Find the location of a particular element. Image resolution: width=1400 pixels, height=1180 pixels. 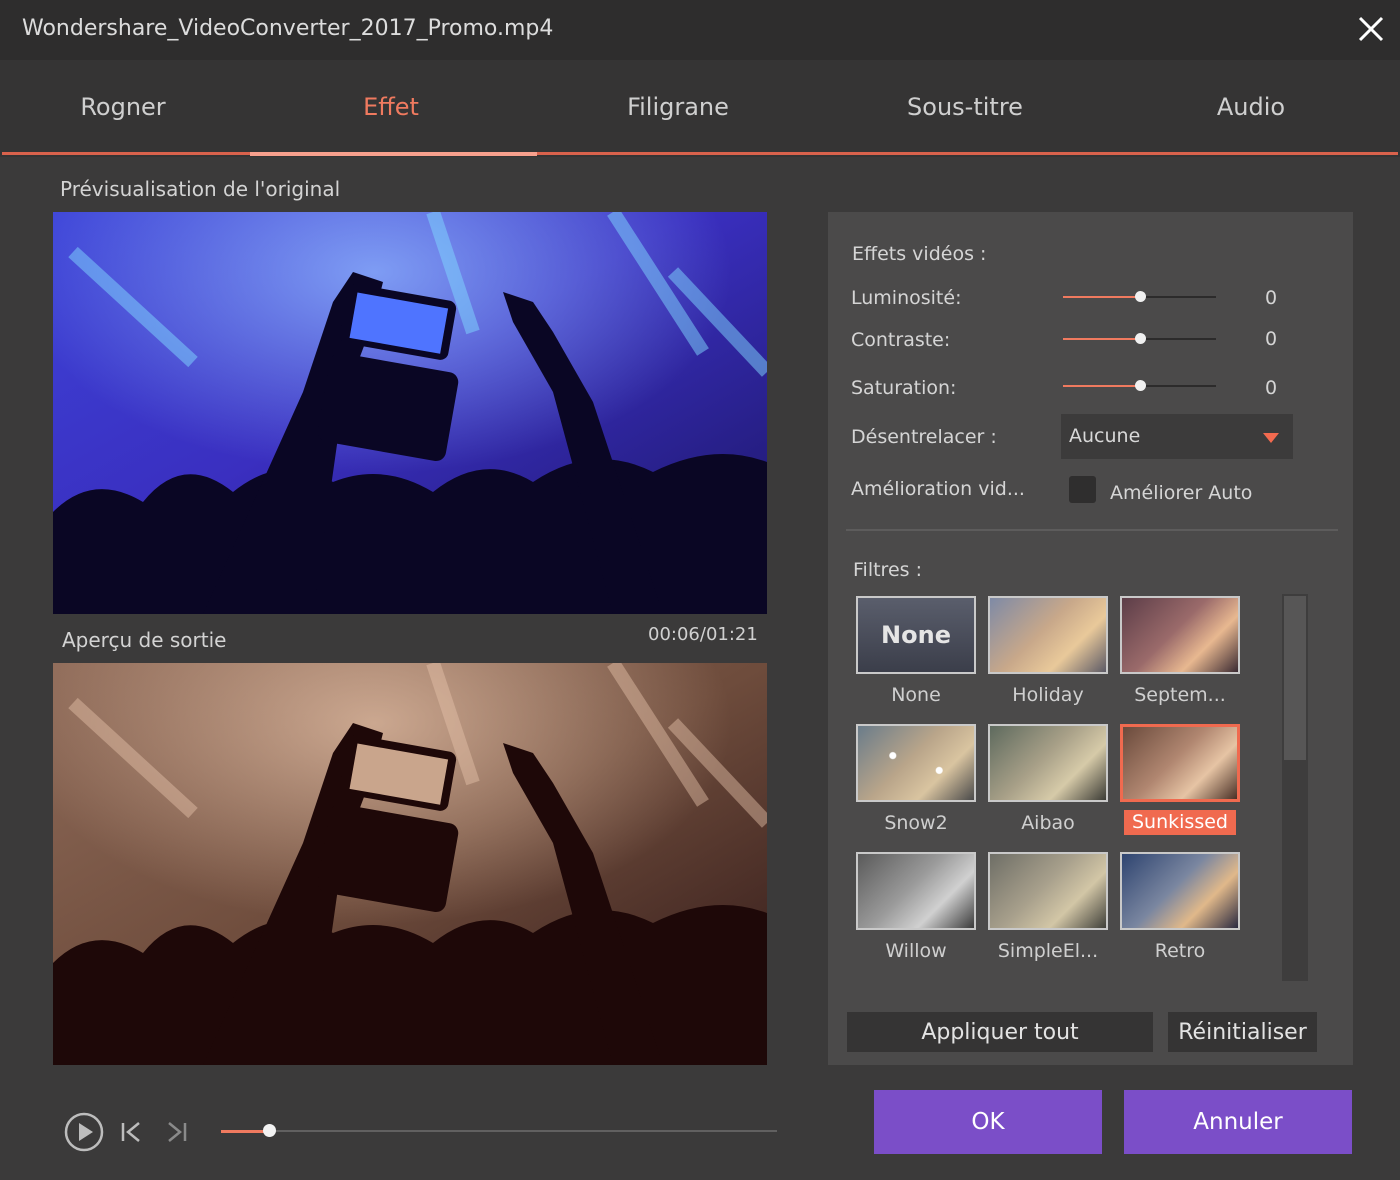

filters-scroll-thumb is located at coordinates (1295, 678).